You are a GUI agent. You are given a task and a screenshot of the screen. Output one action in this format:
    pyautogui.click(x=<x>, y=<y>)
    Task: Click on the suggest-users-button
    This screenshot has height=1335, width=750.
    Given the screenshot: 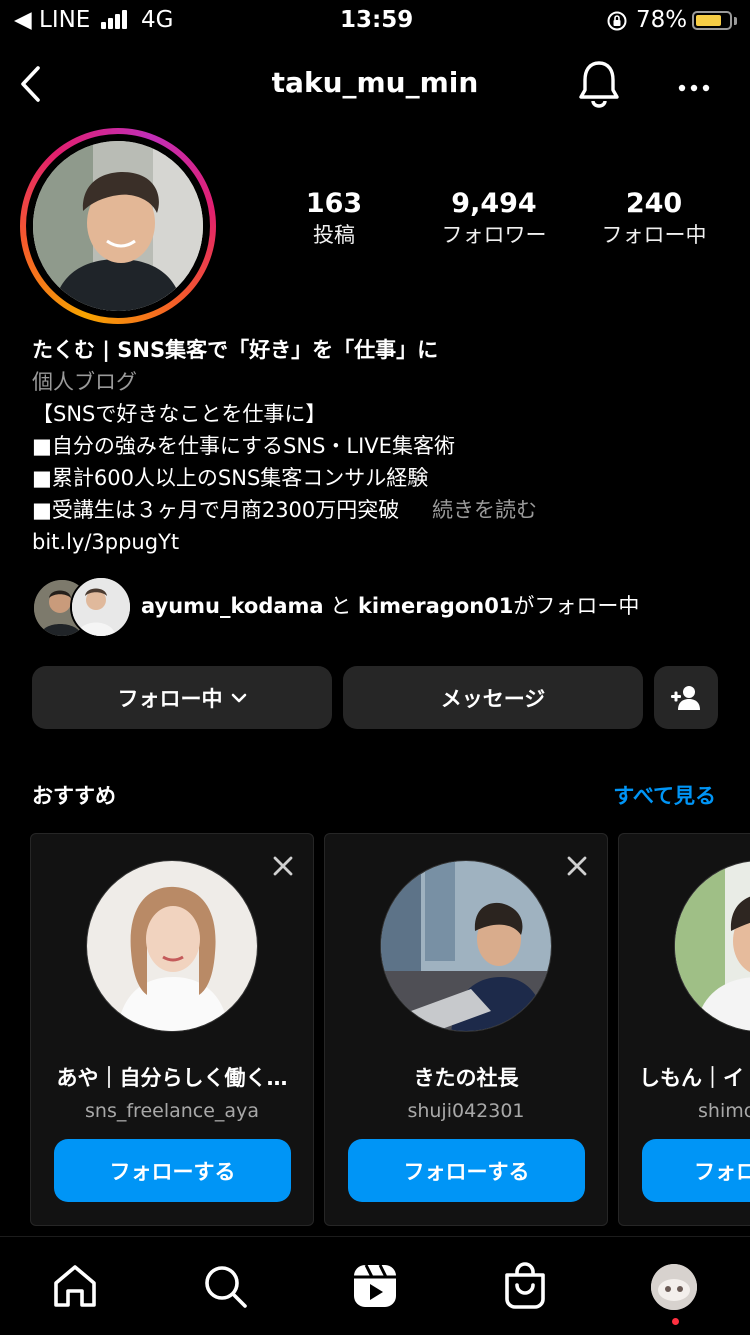 What is the action you would take?
    pyautogui.click(x=686, y=697)
    